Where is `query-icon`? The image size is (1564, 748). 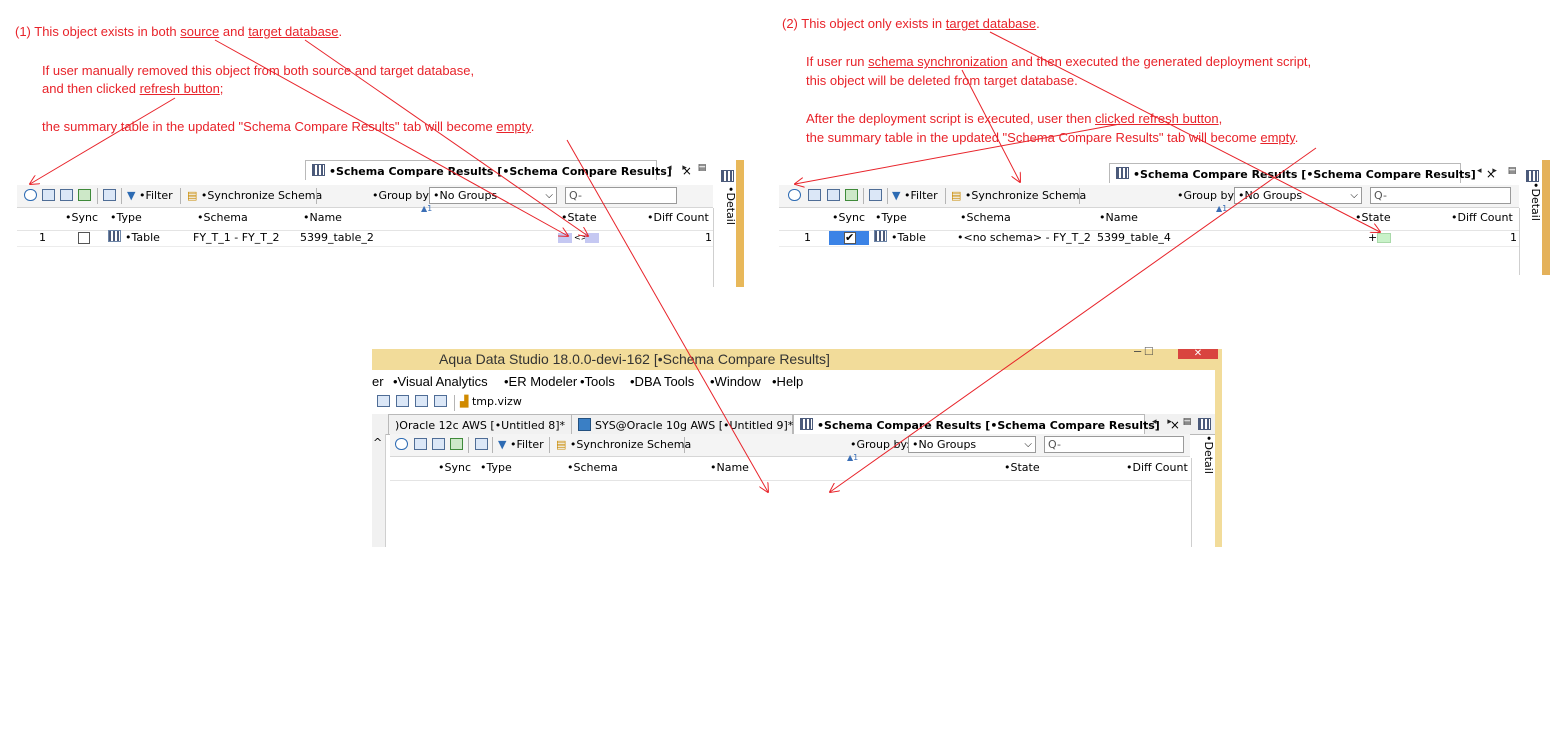
query-icon is located at coordinates (402, 401).